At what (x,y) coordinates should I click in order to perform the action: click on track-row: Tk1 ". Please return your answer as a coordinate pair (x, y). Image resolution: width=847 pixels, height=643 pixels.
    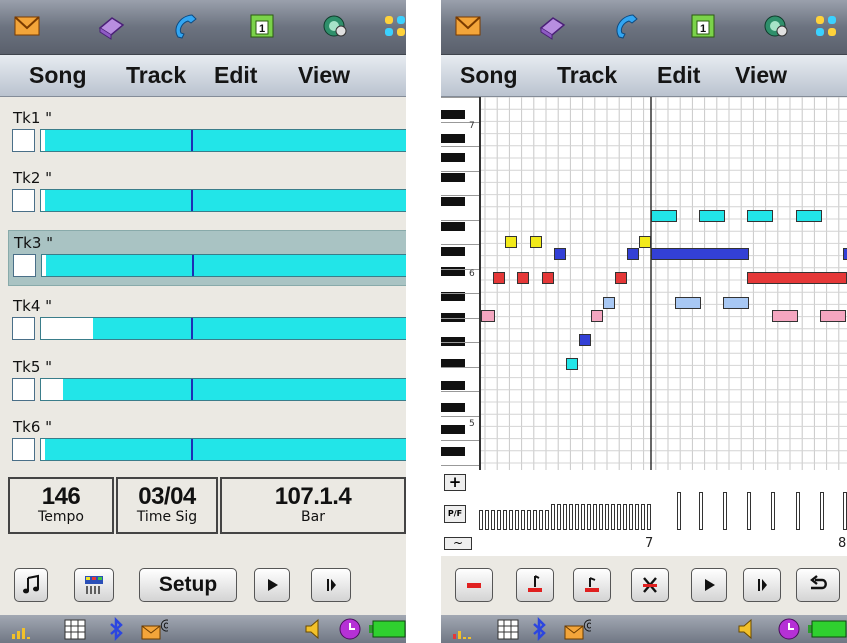
    Looking at the image, I should click on (207, 134).